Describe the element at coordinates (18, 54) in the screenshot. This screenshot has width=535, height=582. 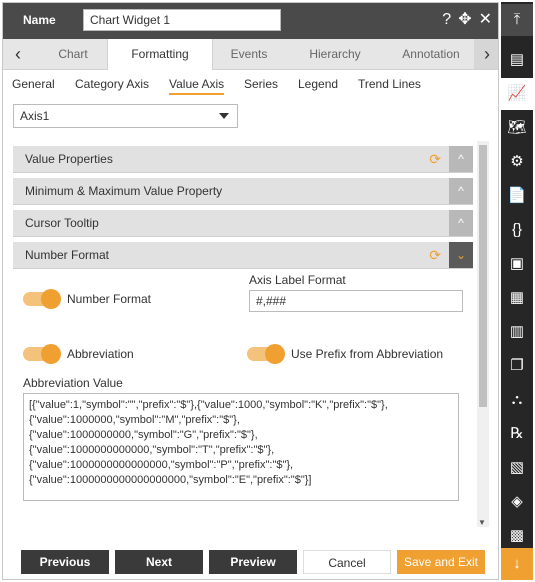
I see `tab-scroll-left-icon: ‹` at that location.